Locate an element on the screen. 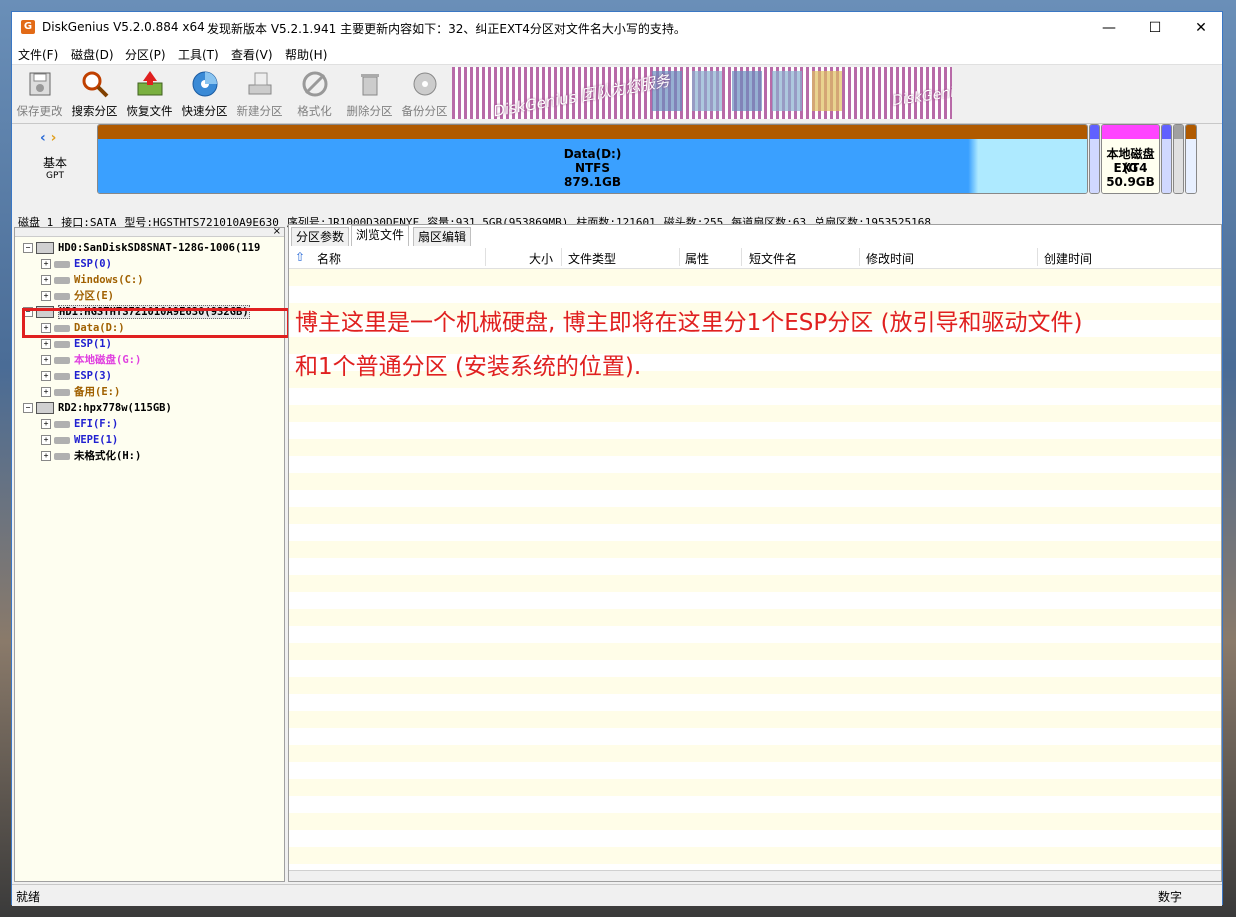  partition-block-data: Data(D:) NTFS 879.1GB is located at coordinates (592, 159).